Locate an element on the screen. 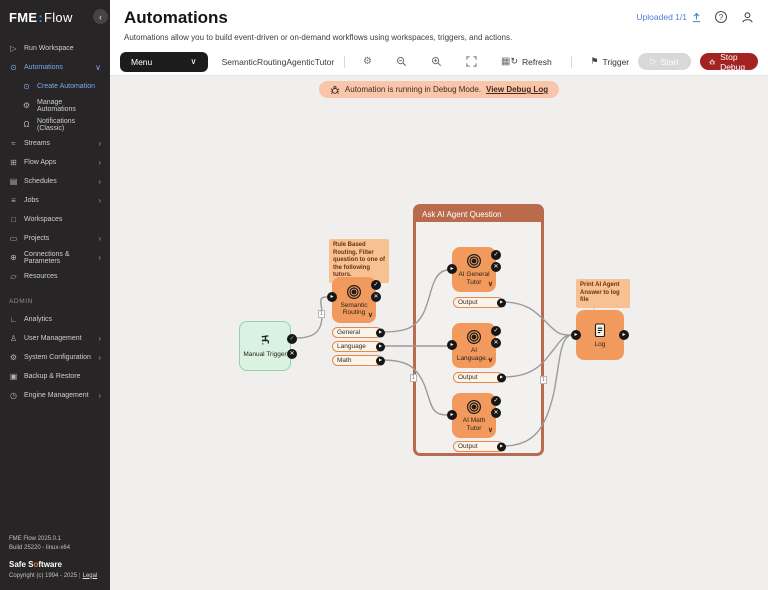 This screenshot has width=768, height=590. help-button is located at coordinates (721, 17).